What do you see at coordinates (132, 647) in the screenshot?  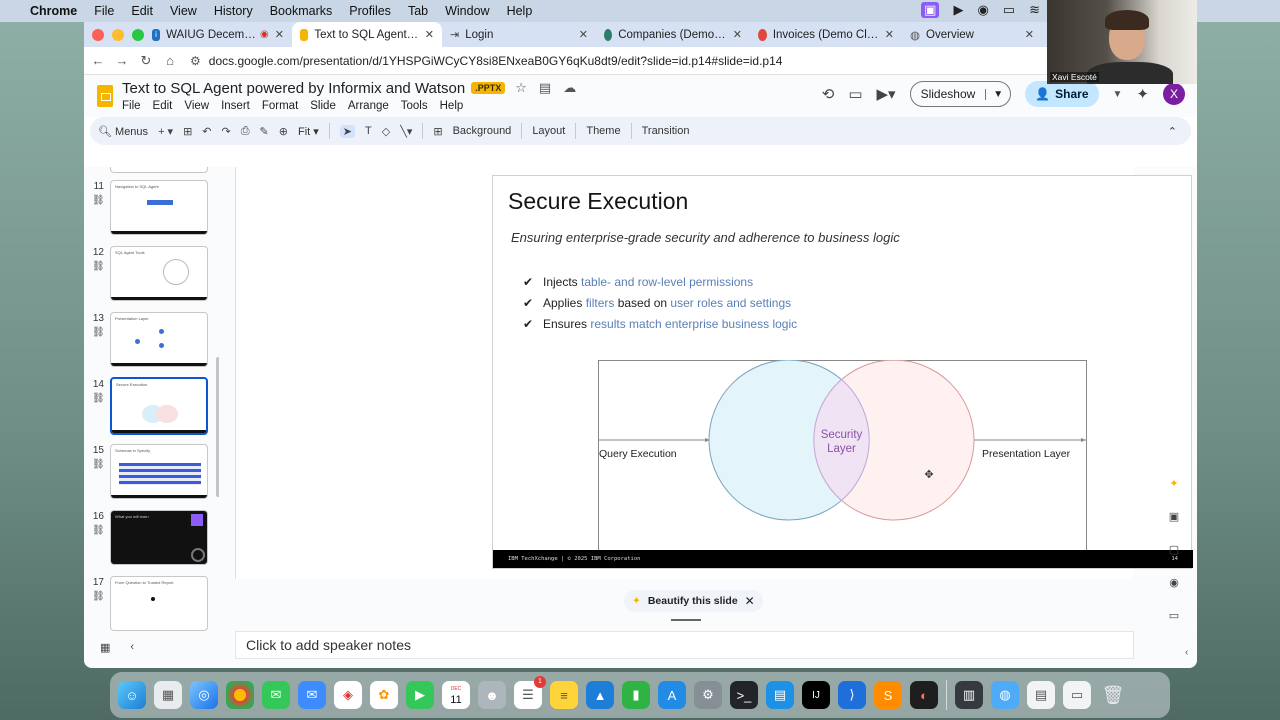 I see `collapse-filmstrip-icon: ‹` at bounding box center [132, 647].